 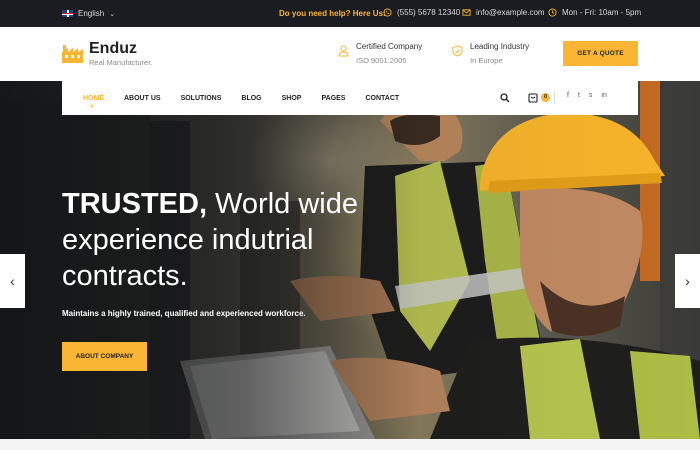 What do you see at coordinates (389, 46) in the screenshot?
I see `feature-title: Certified Company` at bounding box center [389, 46].